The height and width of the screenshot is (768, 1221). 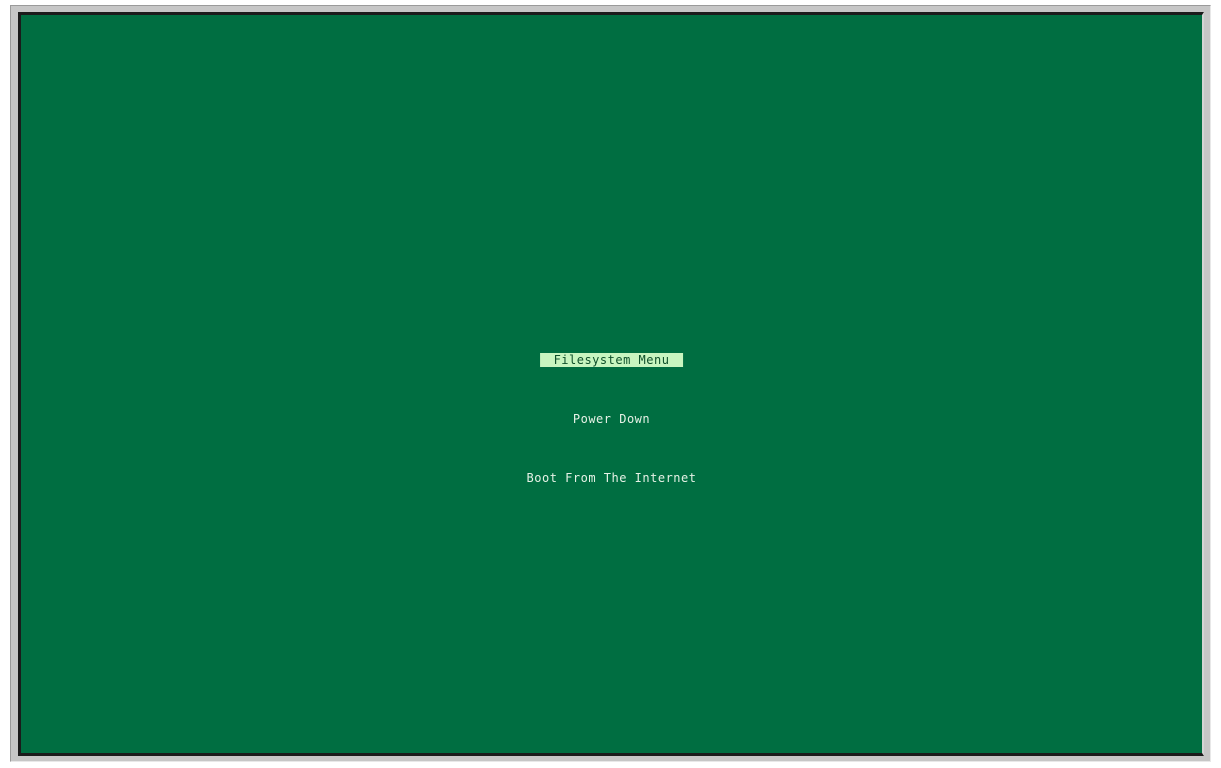 What do you see at coordinates (612, 478) in the screenshot?
I see `menu-item-boot-from-internet: Boot From The Internet` at bounding box center [612, 478].